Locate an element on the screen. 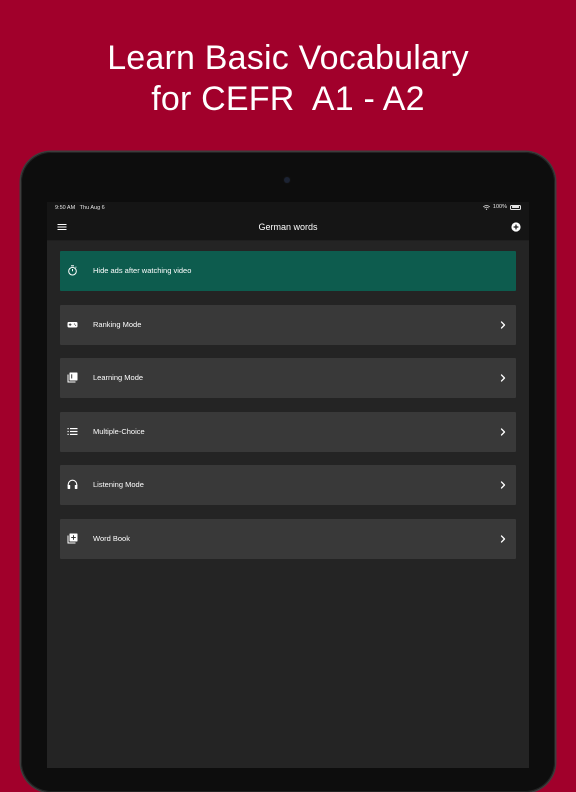 Image resolution: width=576 pixels, height=792 pixels. navigation-bar: German words is located at coordinates (288, 227).